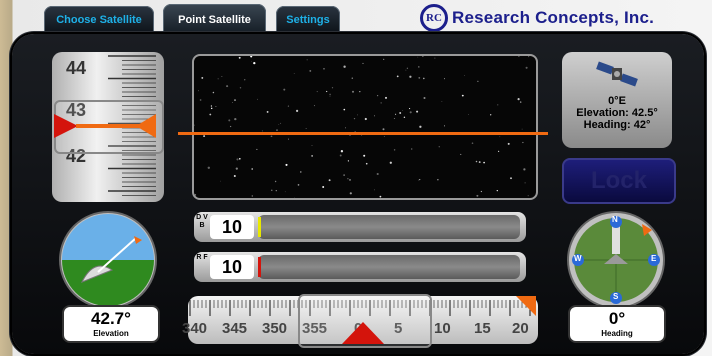 The width and height of the screenshot is (712, 356). Describe the element at coordinates (442, 328) in the screenshot. I see `heading-label: 10` at that location.